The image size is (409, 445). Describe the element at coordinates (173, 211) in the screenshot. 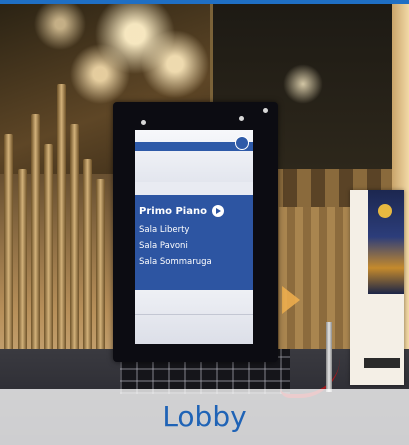

I see `directory-title: Primo Piano` at that location.